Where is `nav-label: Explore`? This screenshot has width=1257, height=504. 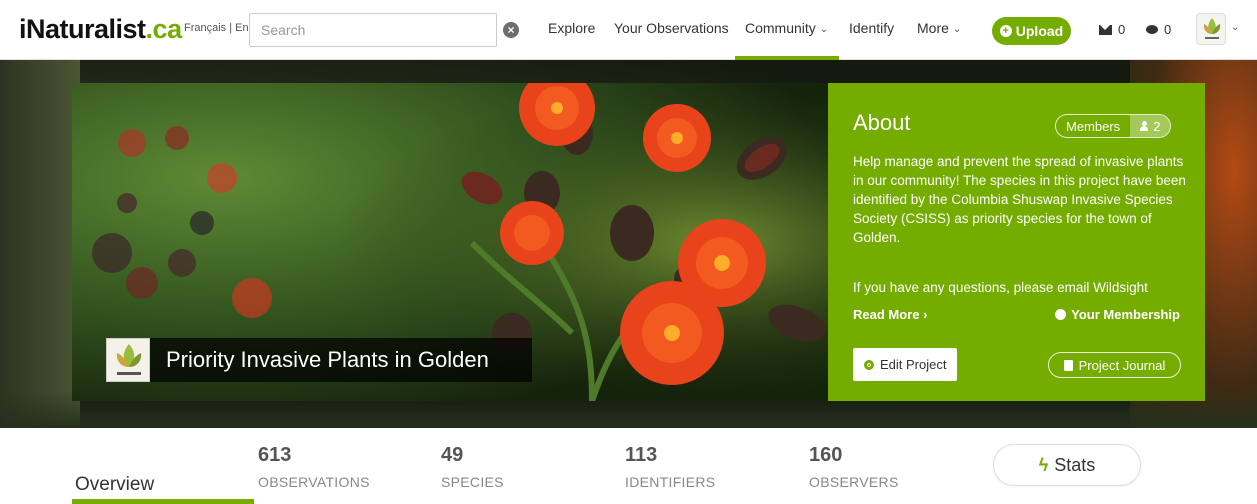 nav-label: Explore is located at coordinates (572, 28).